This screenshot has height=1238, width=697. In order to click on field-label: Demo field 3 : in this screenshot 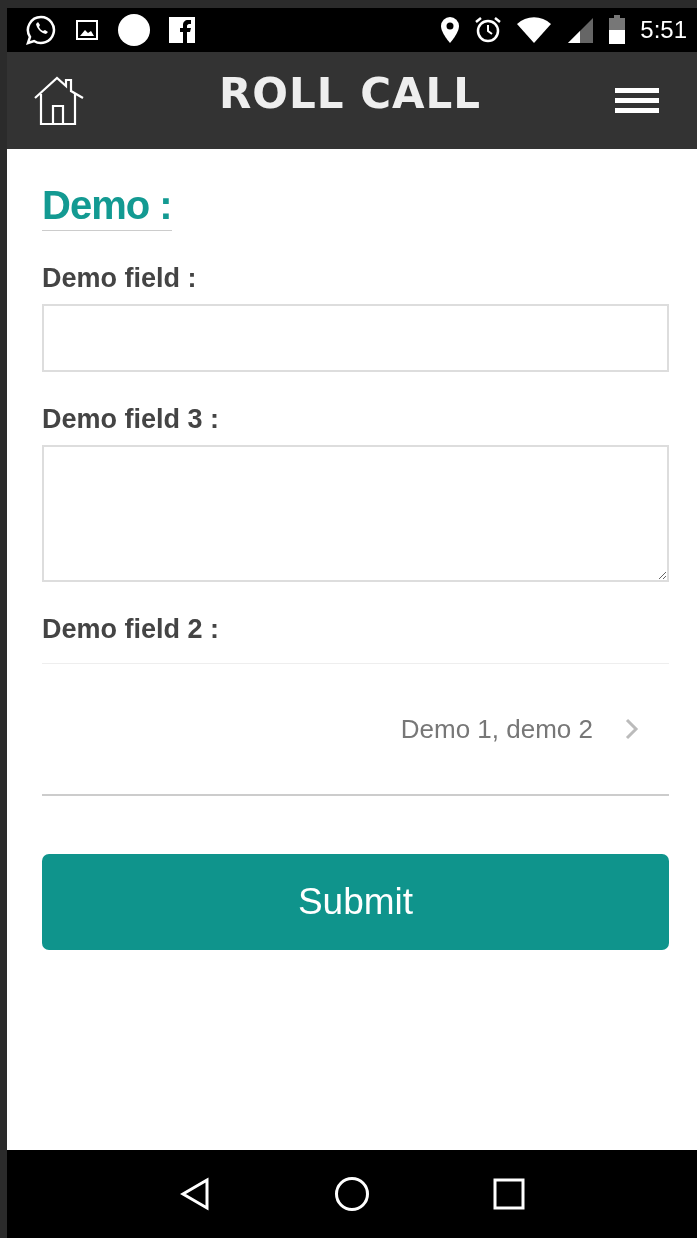, I will do `click(131, 419)`.